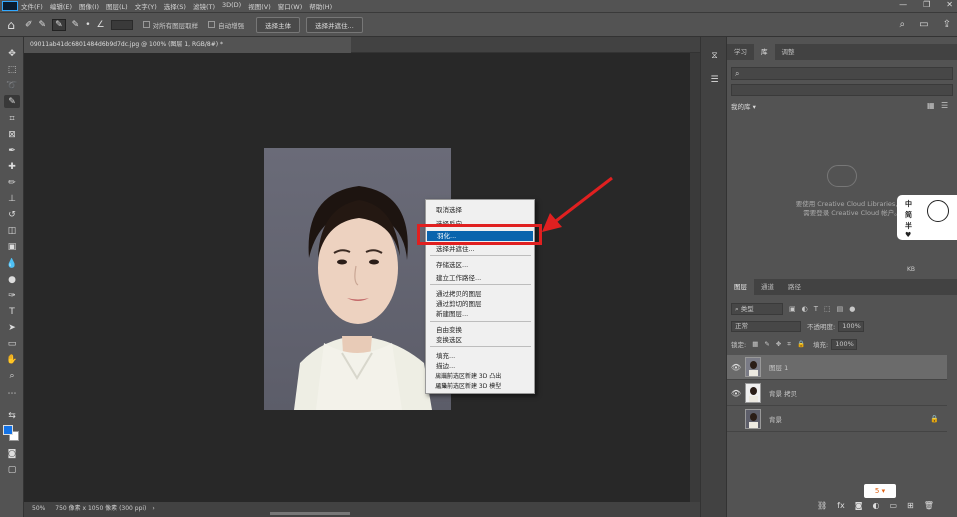 Image resolution: width=957 pixels, height=517 pixels. Describe the element at coordinates (852, 309) in the screenshot. I see `filter-toggle-icon: ●` at that location.